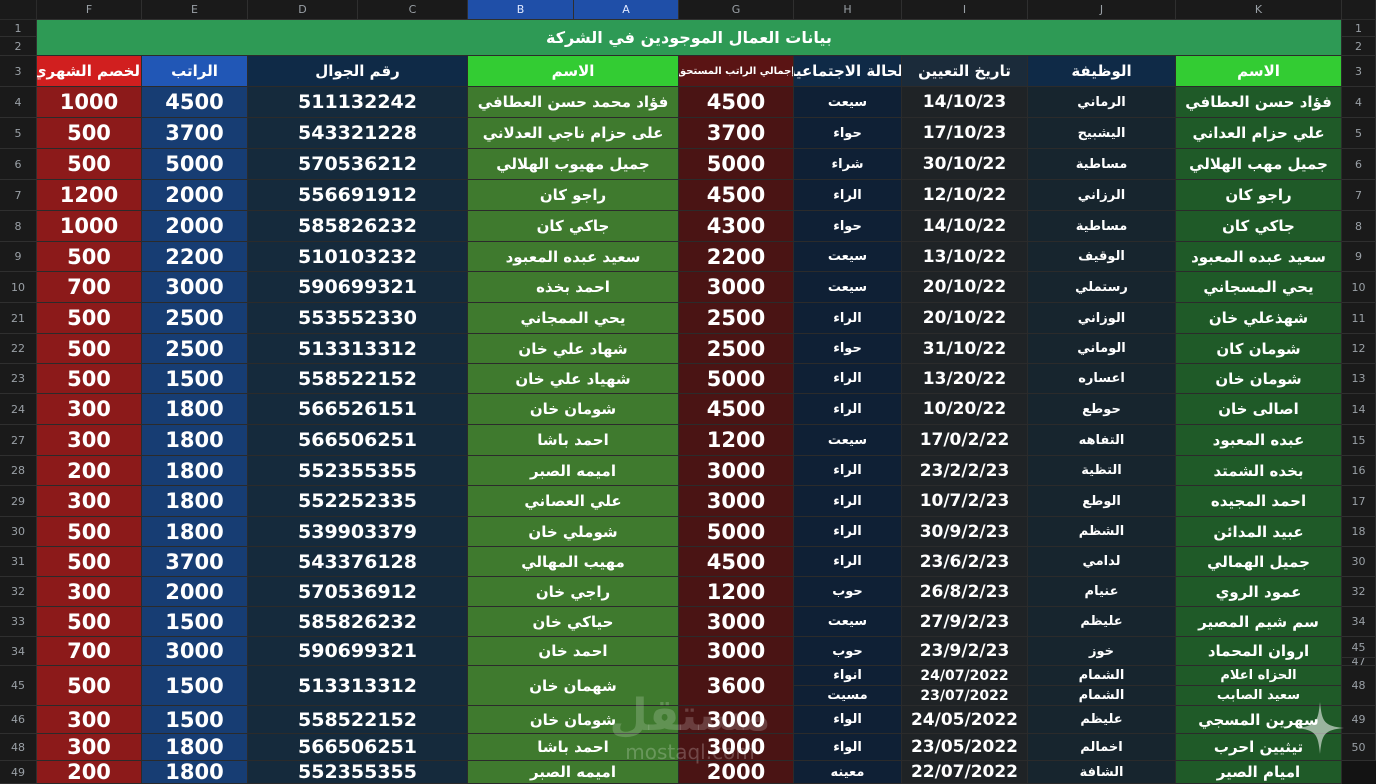 The height and width of the screenshot is (784, 1376). What do you see at coordinates (1259, 287) in the screenshot?
I see `cell-name: يحي المسجاني` at bounding box center [1259, 287].